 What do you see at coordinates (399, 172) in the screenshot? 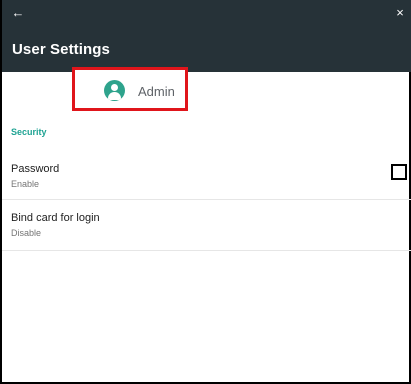
I see `password-toggle-checkbox` at bounding box center [399, 172].